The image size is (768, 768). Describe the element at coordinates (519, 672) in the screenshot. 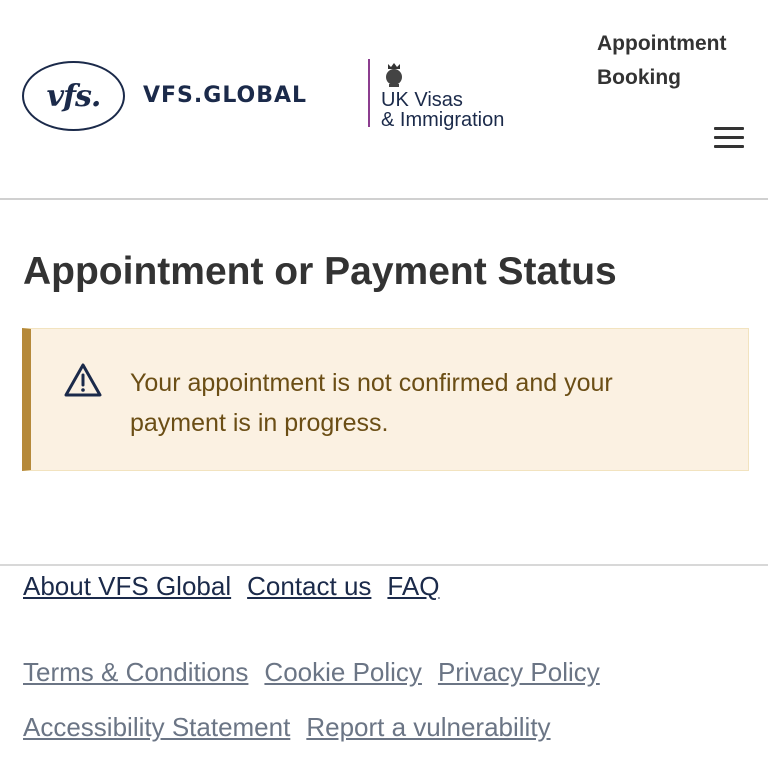

I see `privacy-policy-link: Privacy Policy` at that location.